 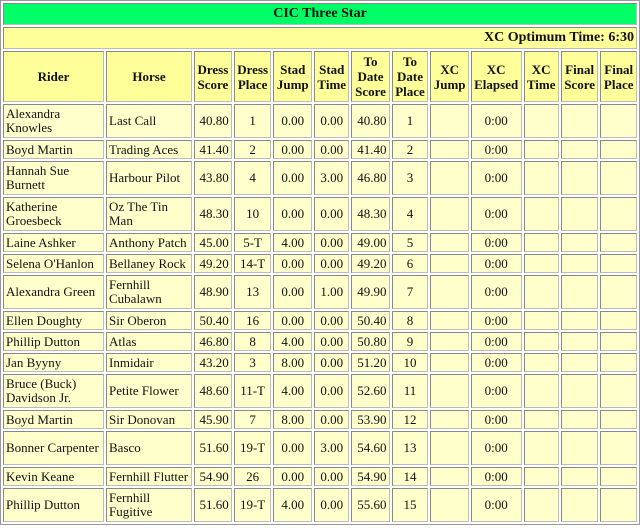 What do you see at coordinates (370, 292) in the screenshot?
I see `to-date-score-cell: 49.90` at bounding box center [370, 292].